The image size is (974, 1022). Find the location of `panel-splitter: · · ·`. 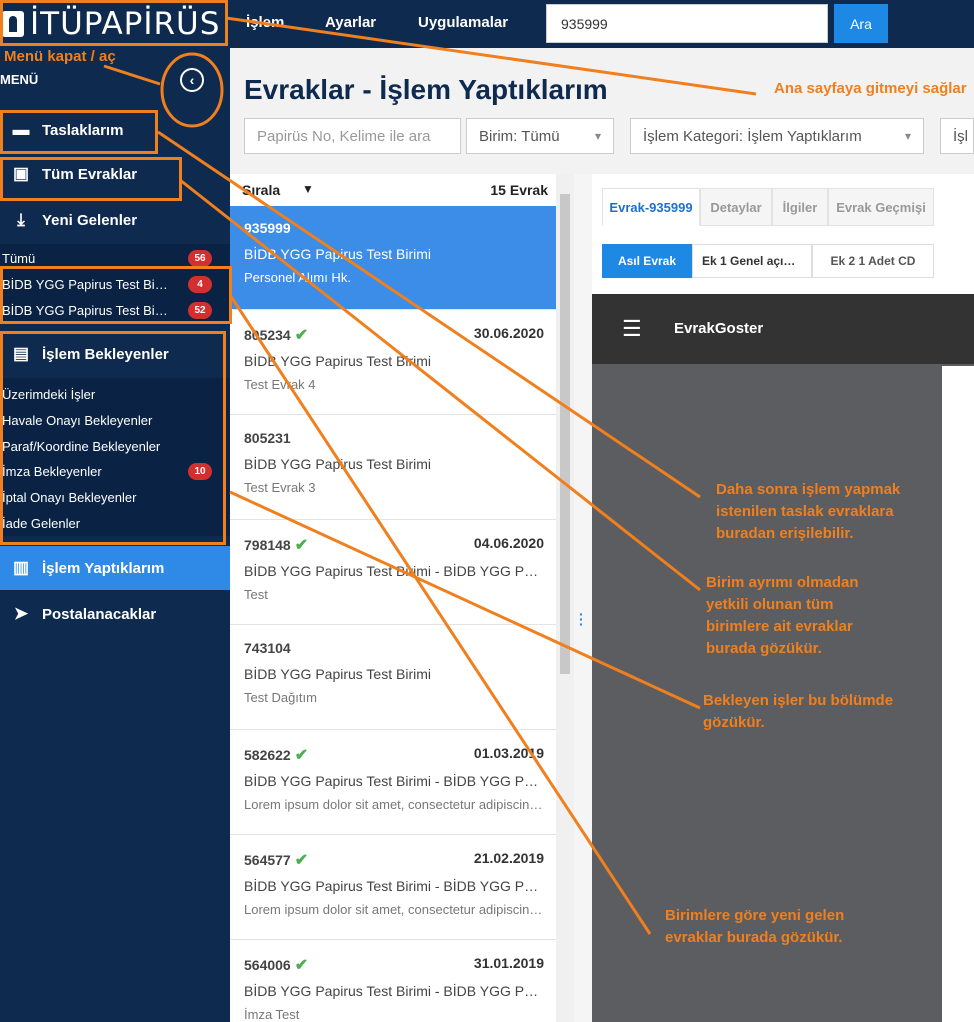

panel-splitter: · · · is located at coordinates (583, 598).